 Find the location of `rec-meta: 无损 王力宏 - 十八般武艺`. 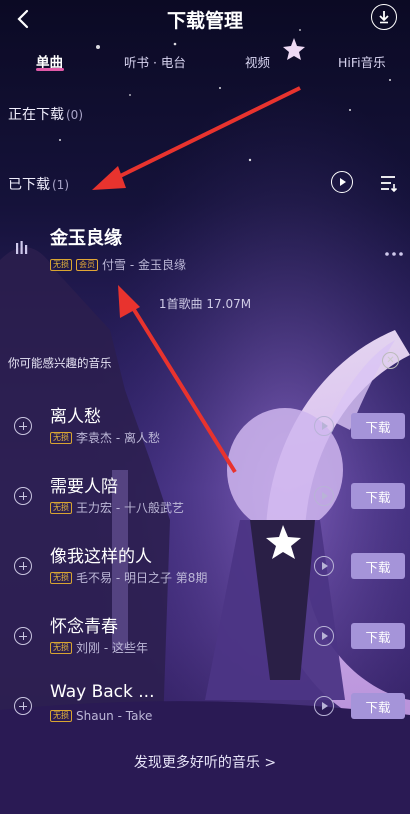

rec-meta: 无损 王力宏 - 十八般武艺 is located at coordinates (117, 507).